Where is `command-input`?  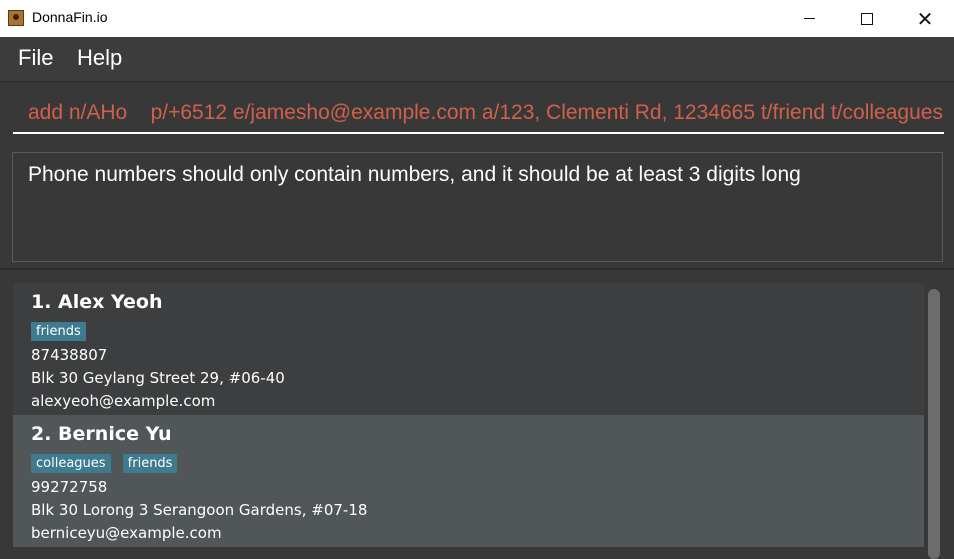 command-input is located at coordinates (478, 114).